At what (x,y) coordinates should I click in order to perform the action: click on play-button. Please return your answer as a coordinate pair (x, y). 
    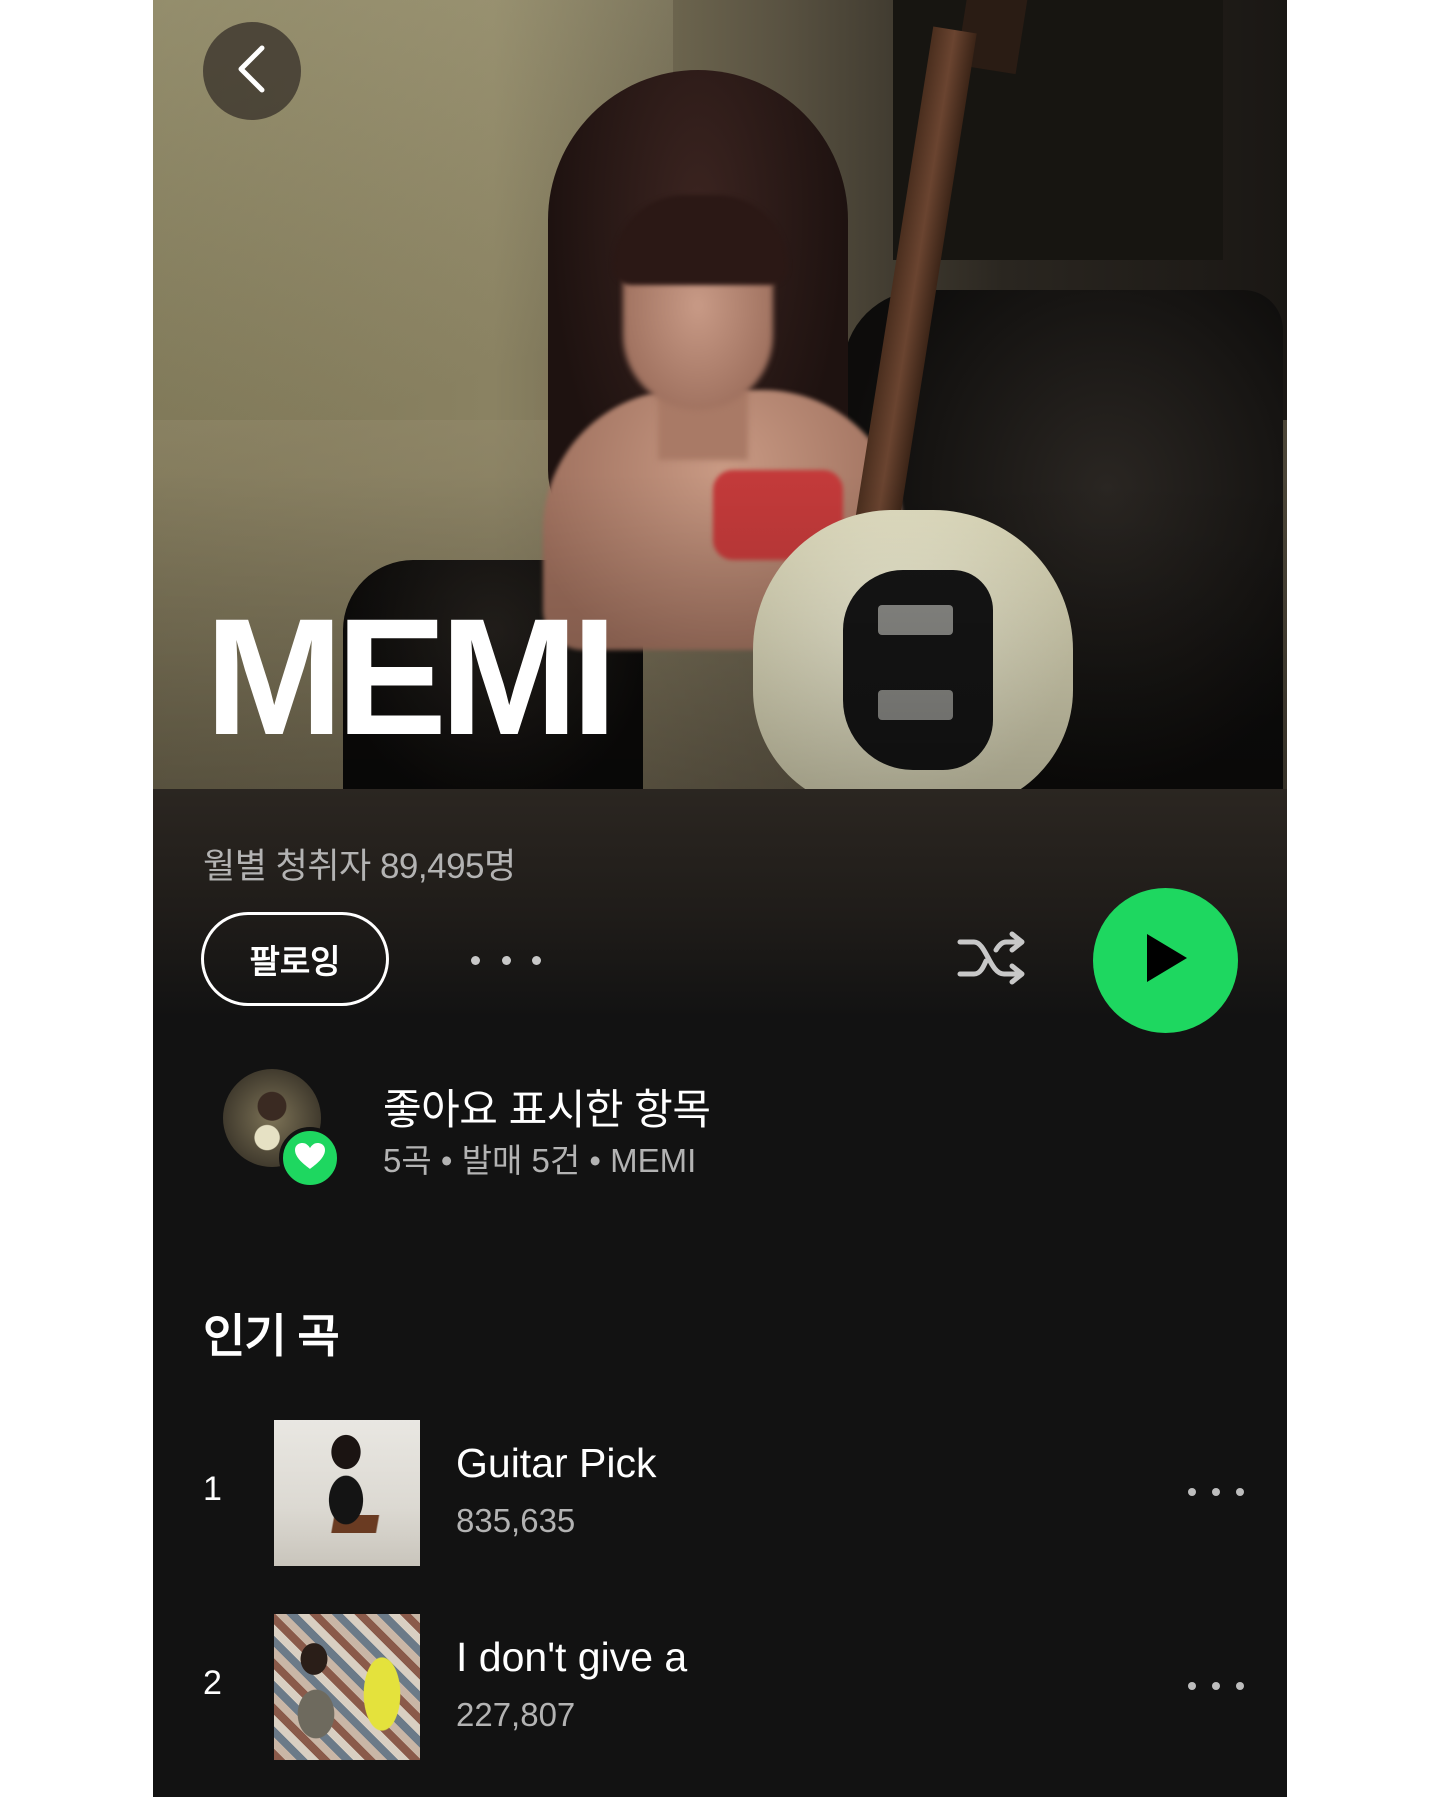
    Looking at the image, I should click on (1165, 960).